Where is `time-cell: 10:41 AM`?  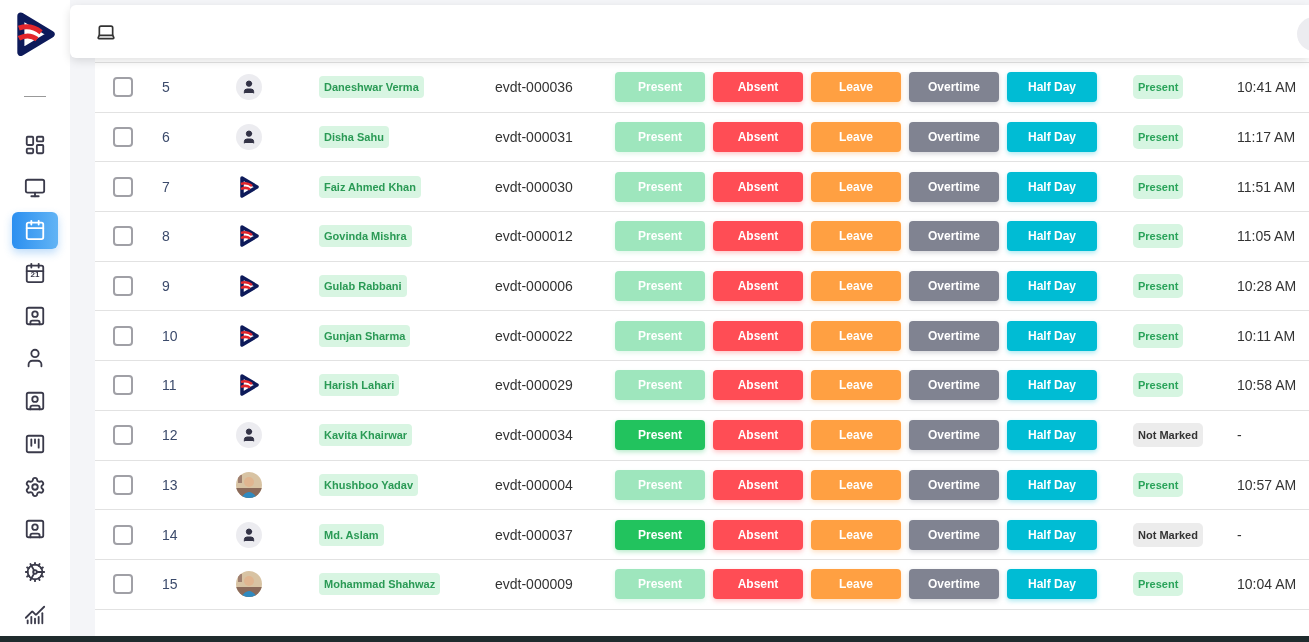 time-cell: 10:41 AM is located at coordinates (1267, 87).